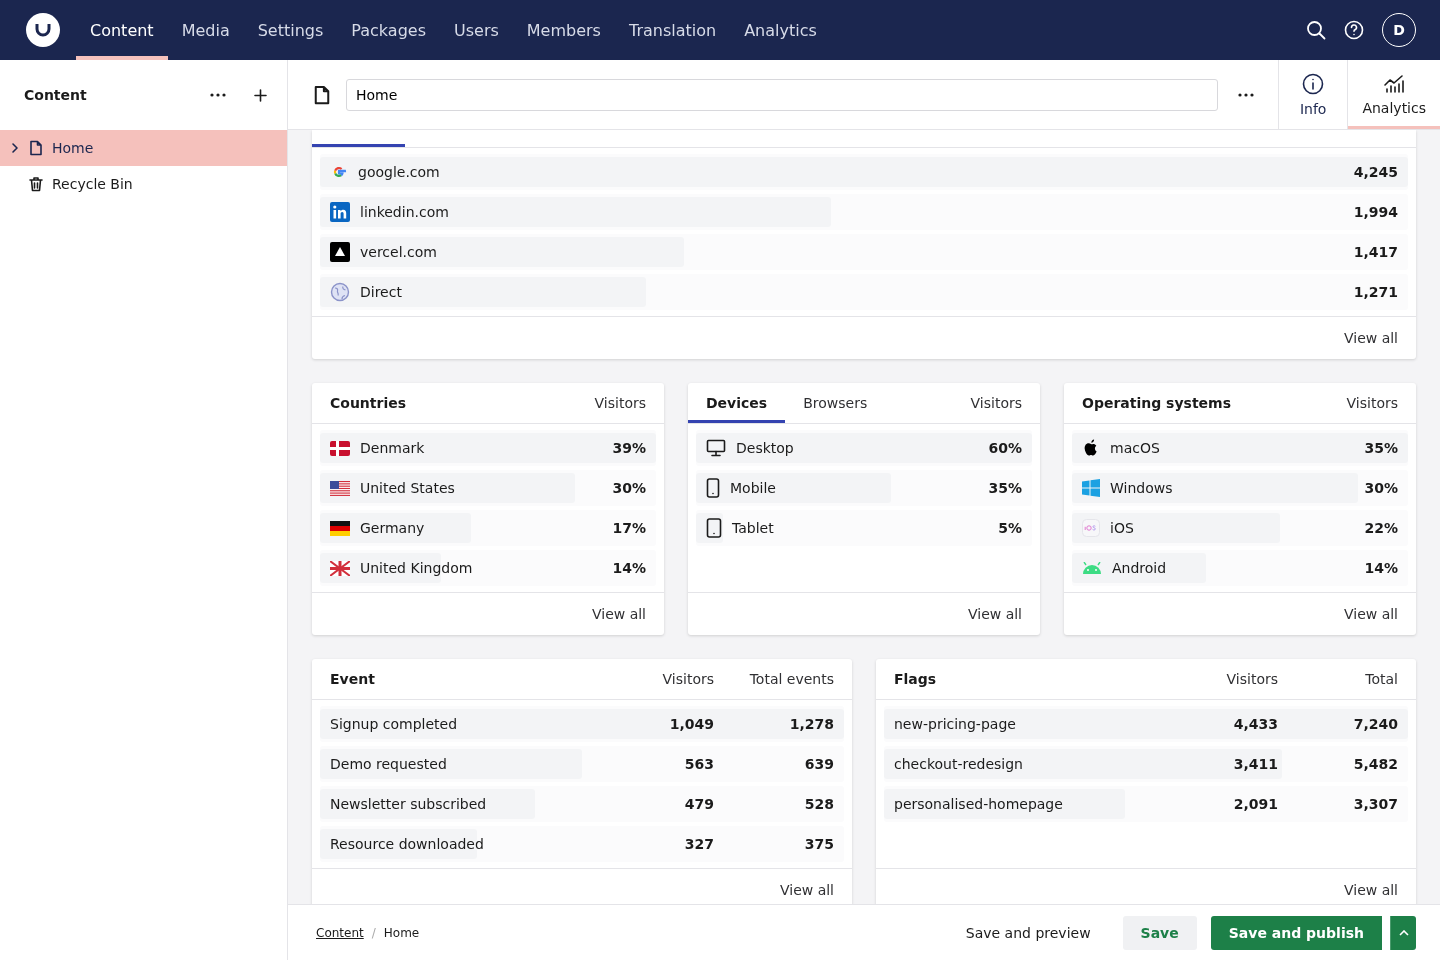 The height and width of the screenshot is (960, 1440). What do you see at coordinates (1375, 804) in the screenshot?
I see `row-value: 3,307` at bounding box center [1375, 804].